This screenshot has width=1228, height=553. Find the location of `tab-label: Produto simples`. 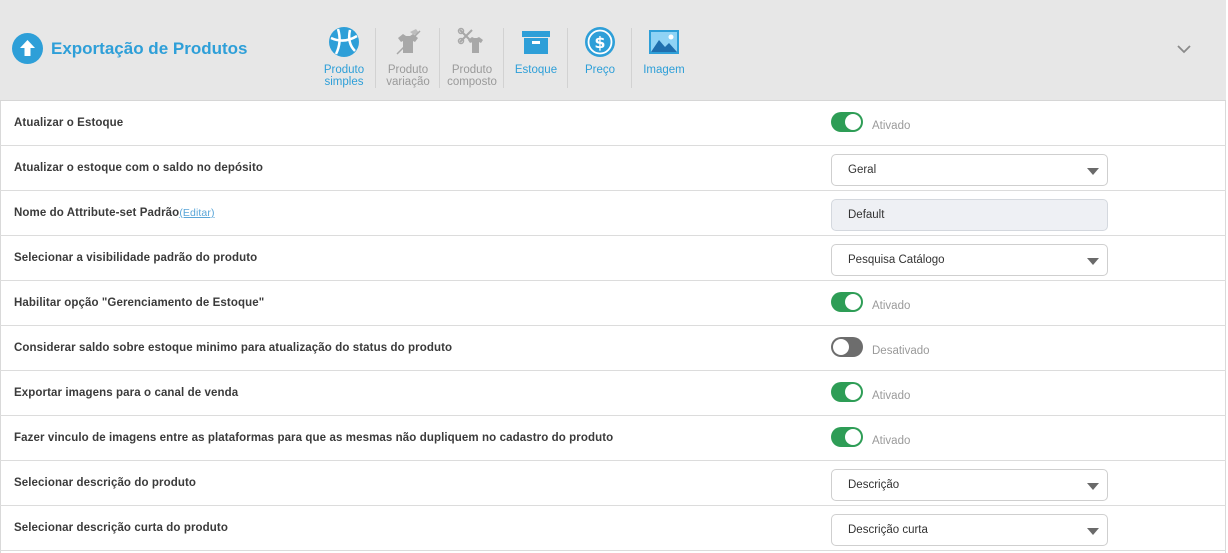

tab-label: Produto simples is located at coordinates (344, 76).